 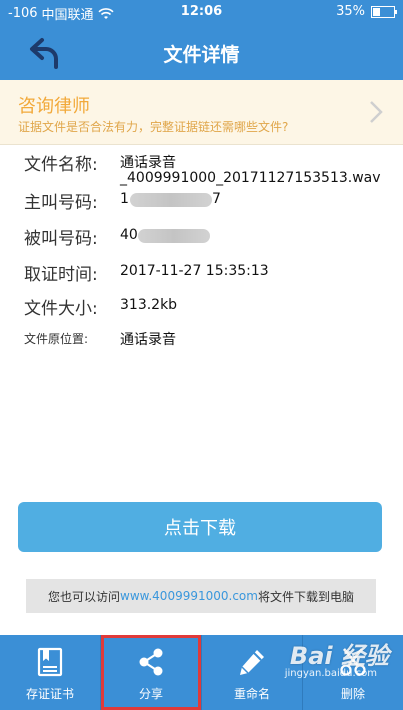 What do you see at coordinates (129, 235) in the screenshot?
I see `callee-number-prefix: 40` at bounding box center [129, 235].